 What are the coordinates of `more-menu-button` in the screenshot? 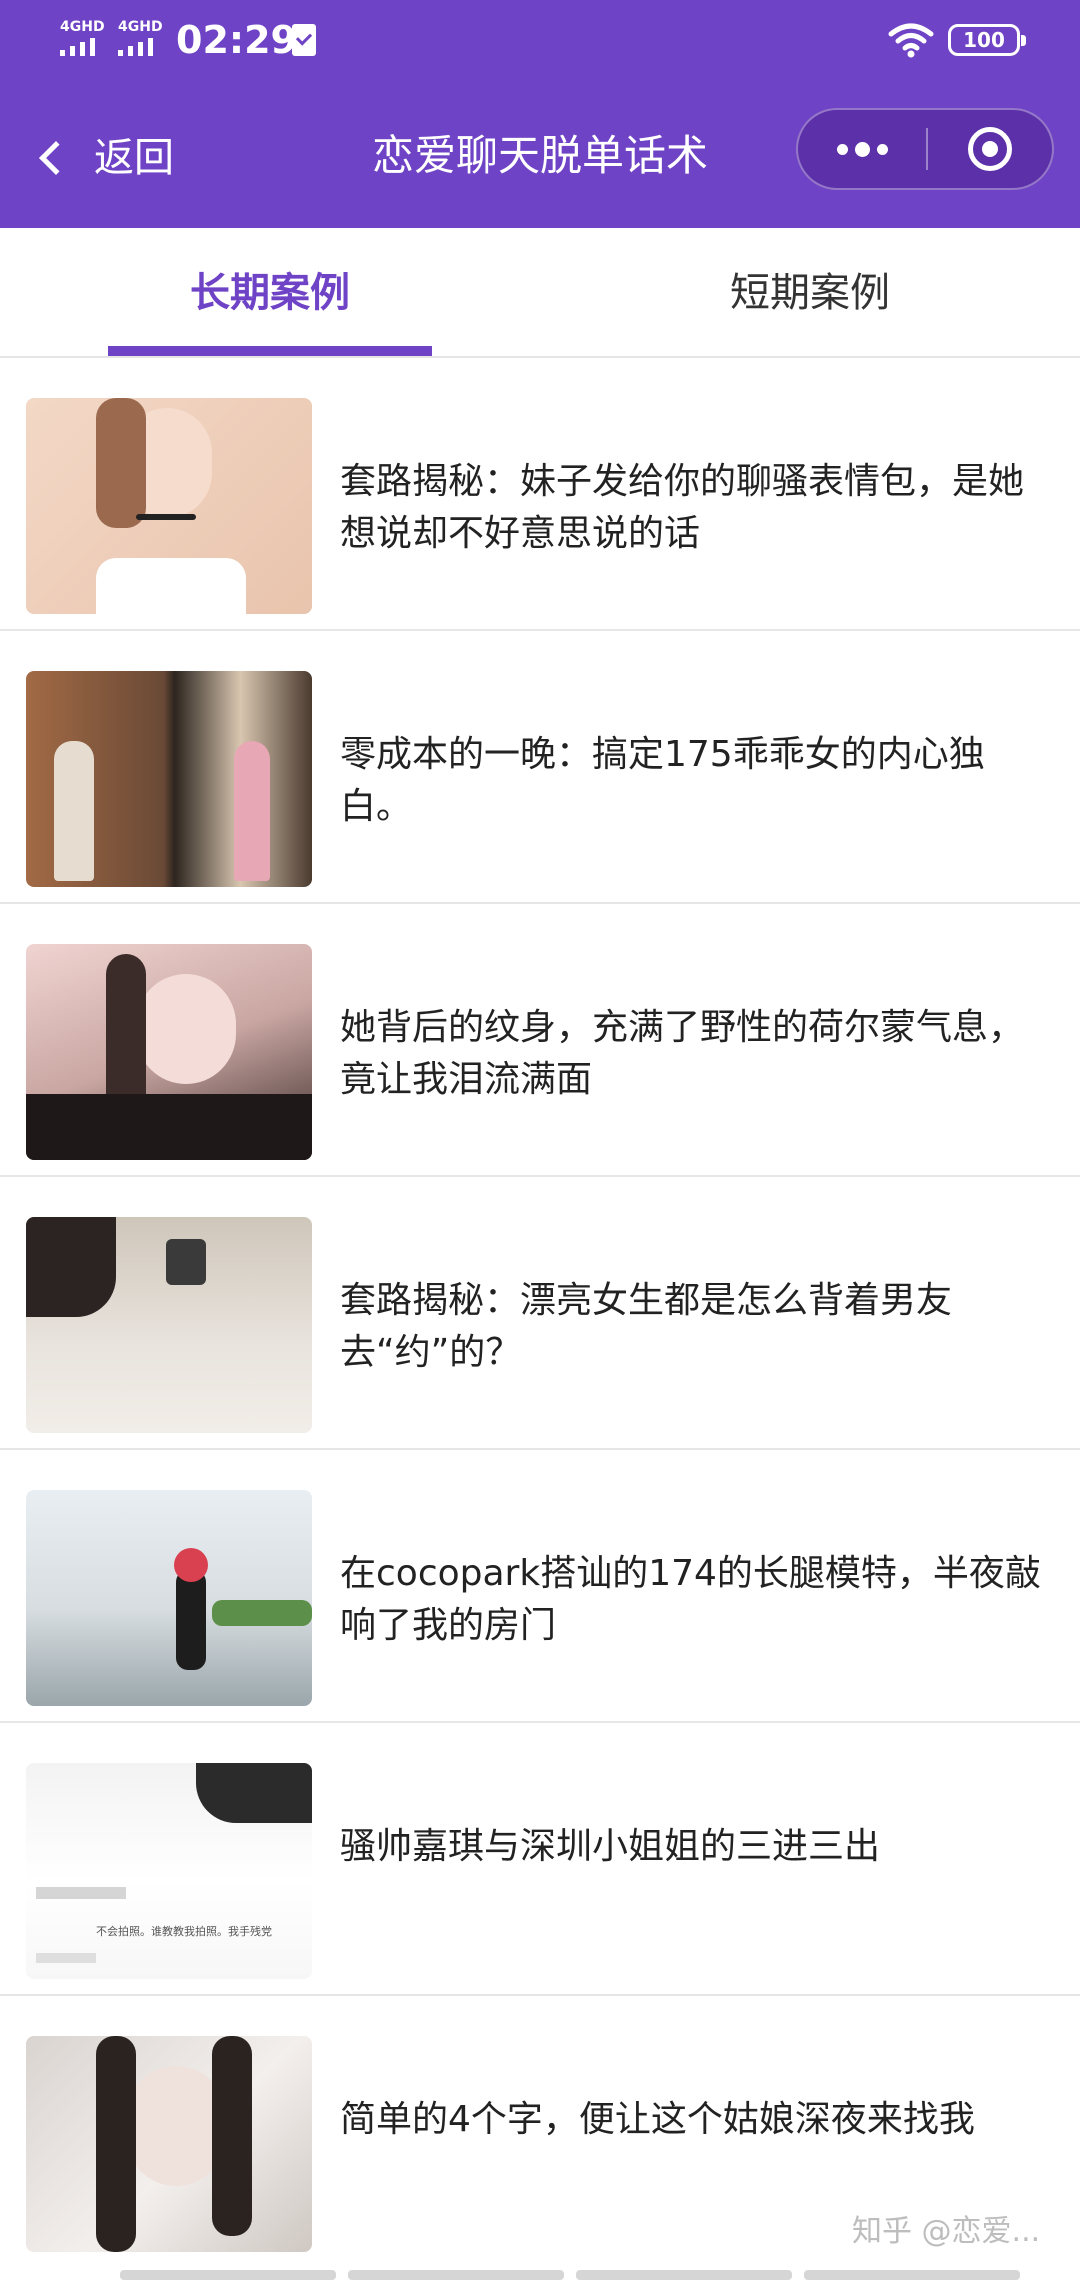 It's located at (862, 149).